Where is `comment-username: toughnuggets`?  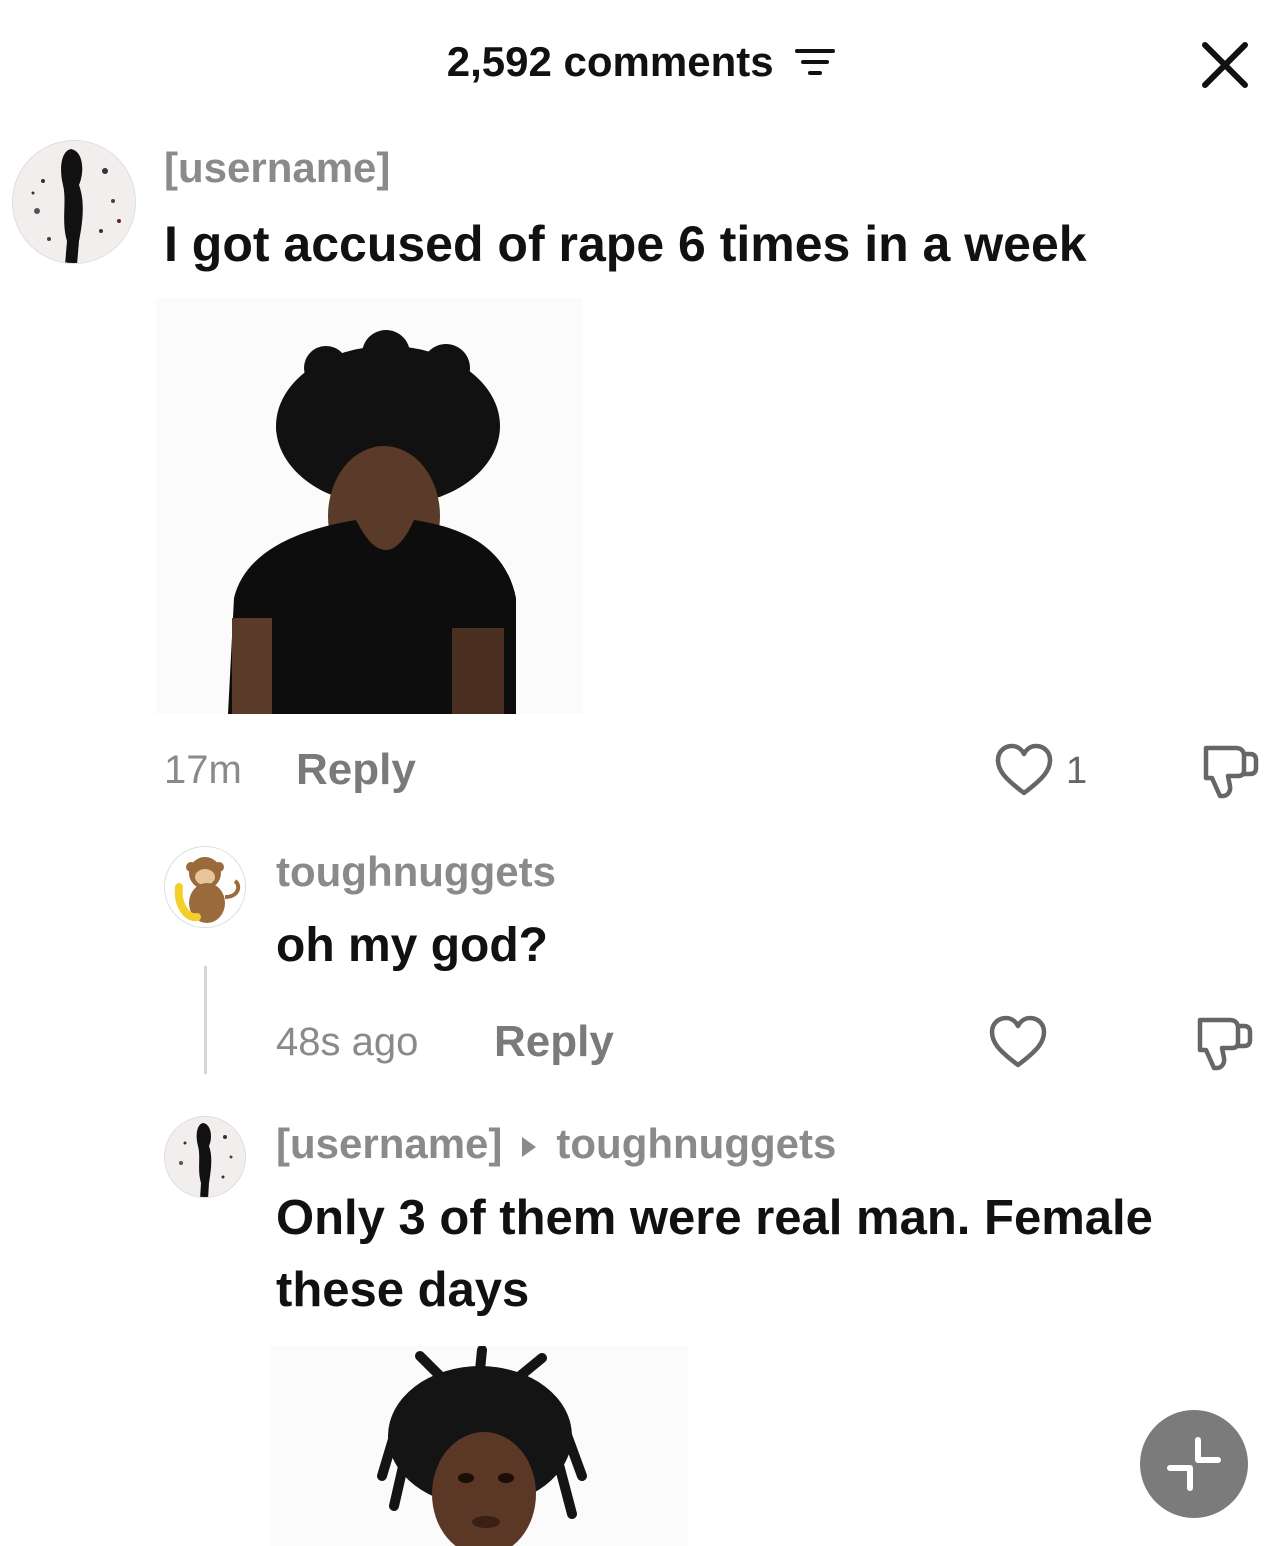 comment-username: toughnuggets is located at coordinates (416, 872).